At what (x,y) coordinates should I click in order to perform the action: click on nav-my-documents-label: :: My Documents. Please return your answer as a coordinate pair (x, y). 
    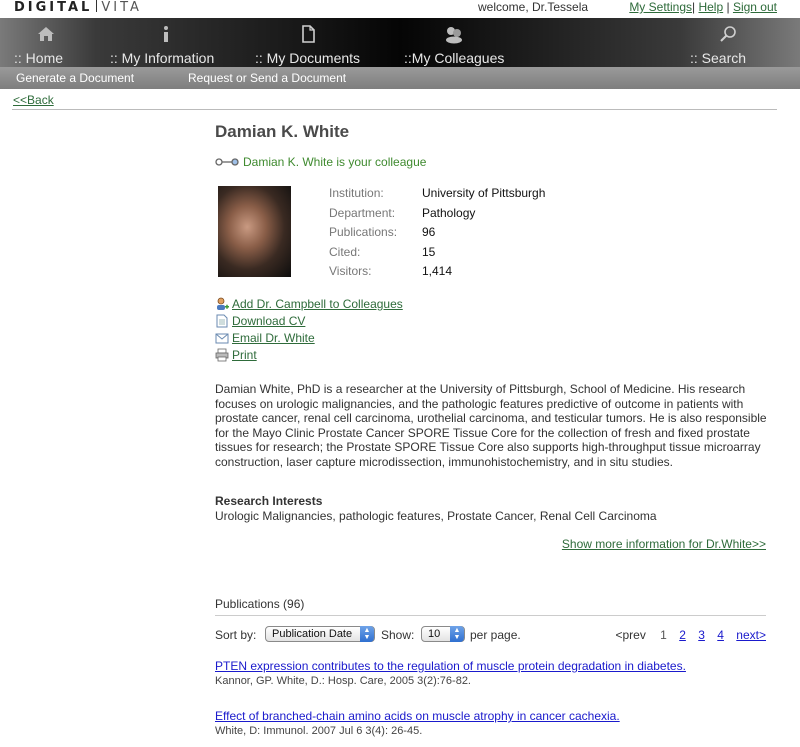
    Looking at the image, I should click on (308, 58).